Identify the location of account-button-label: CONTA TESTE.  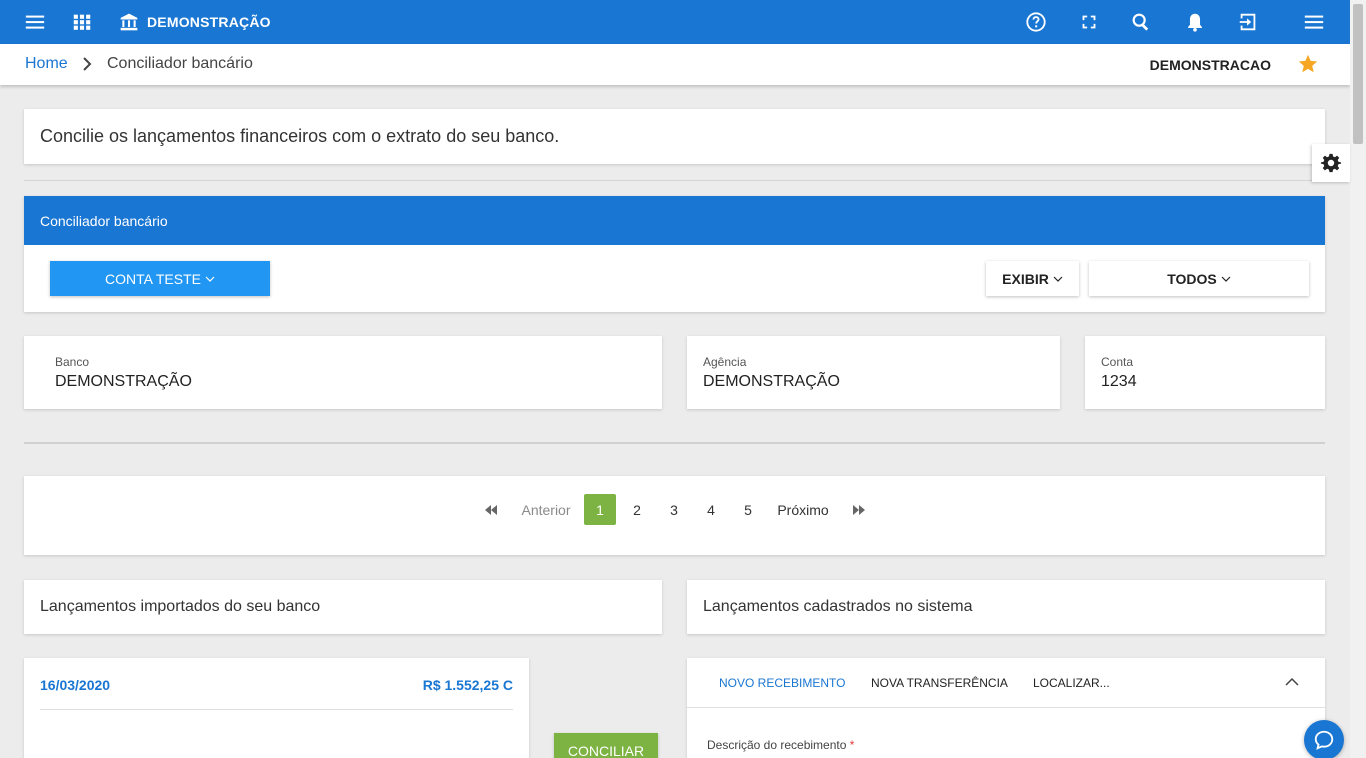
(153, 278).